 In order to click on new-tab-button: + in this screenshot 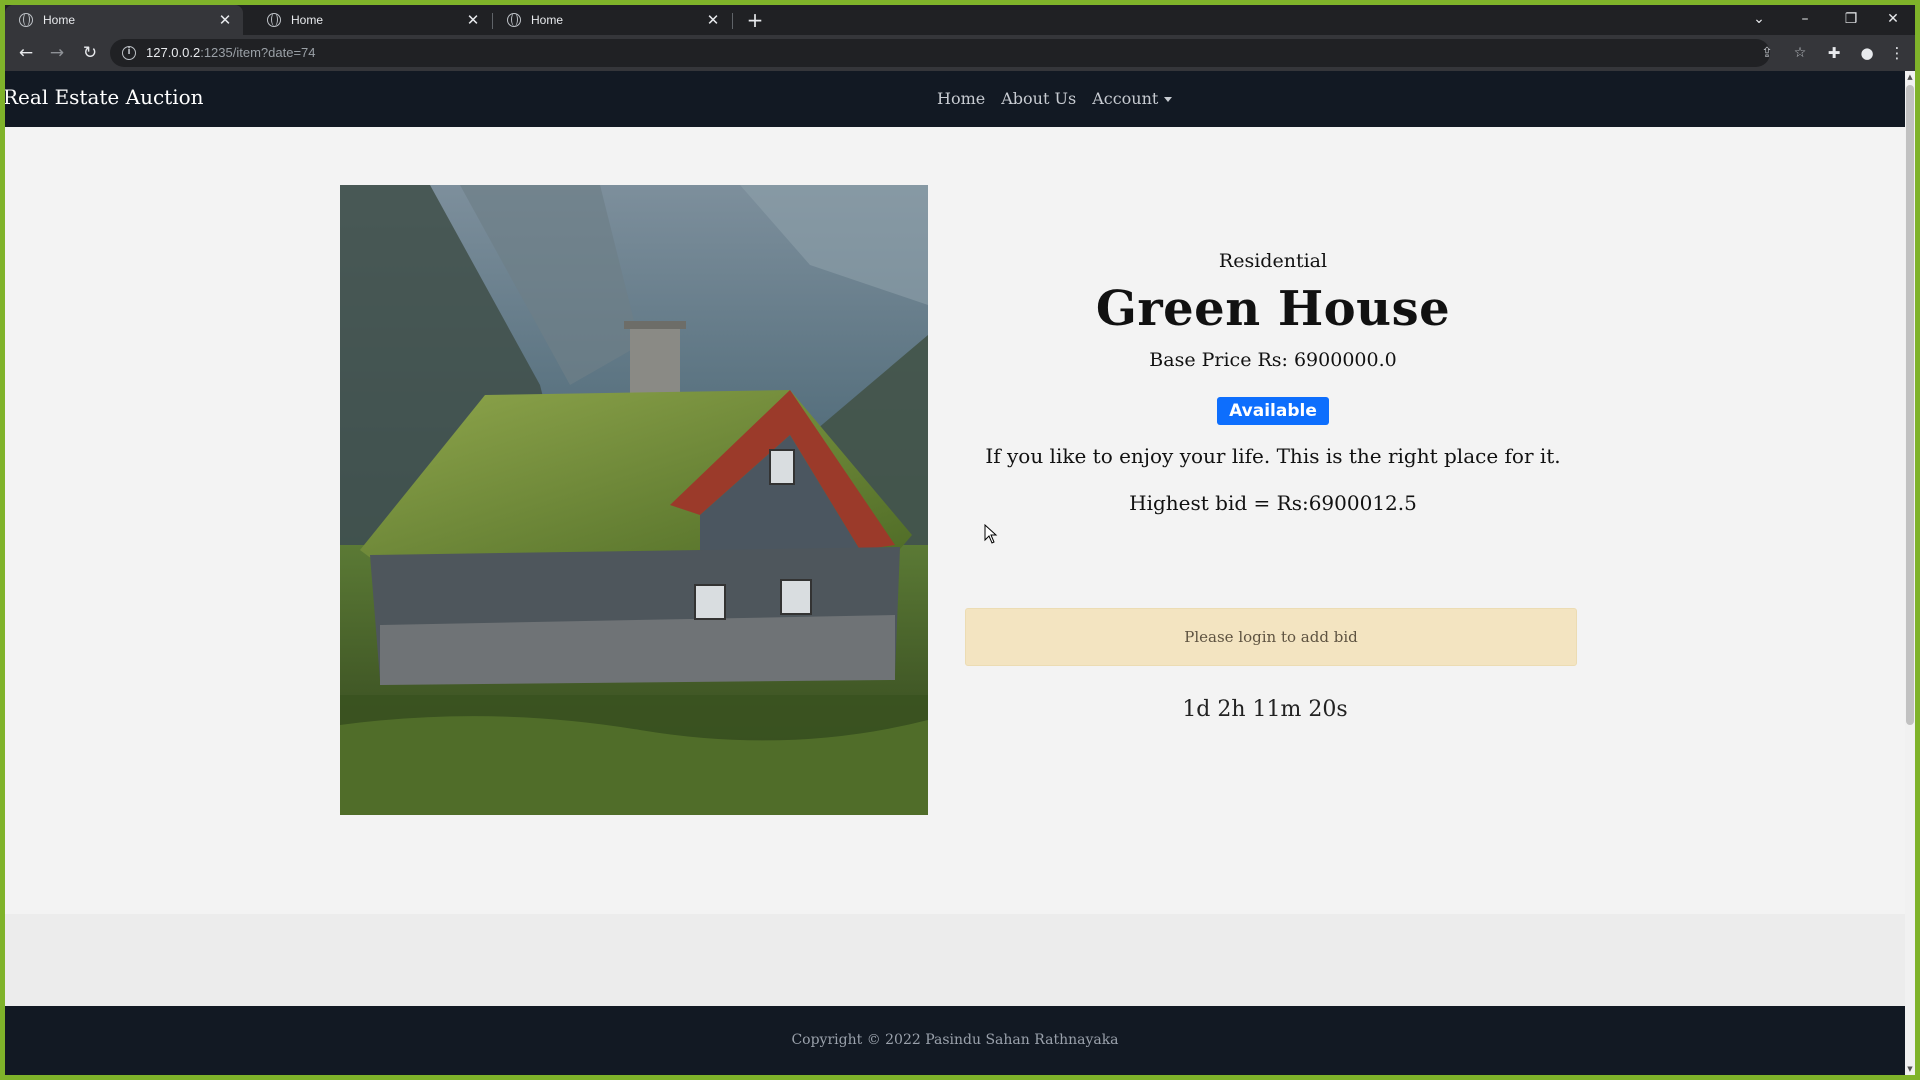, I will do `click(755, 20)`.